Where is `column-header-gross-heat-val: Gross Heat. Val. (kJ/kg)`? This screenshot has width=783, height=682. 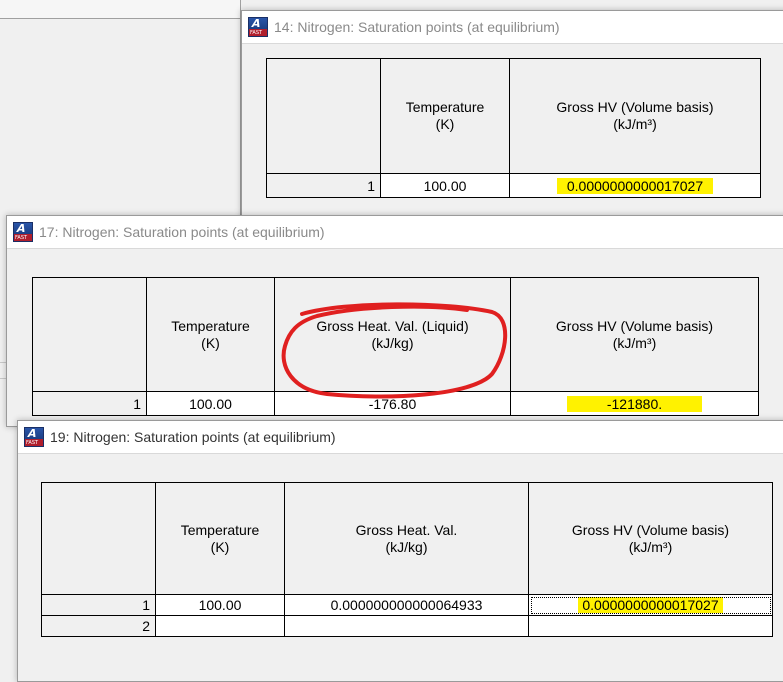 column-header-gross-heat-val: Gross Heat. Val. (kJ/kg) is located at coordinates (406, 538).